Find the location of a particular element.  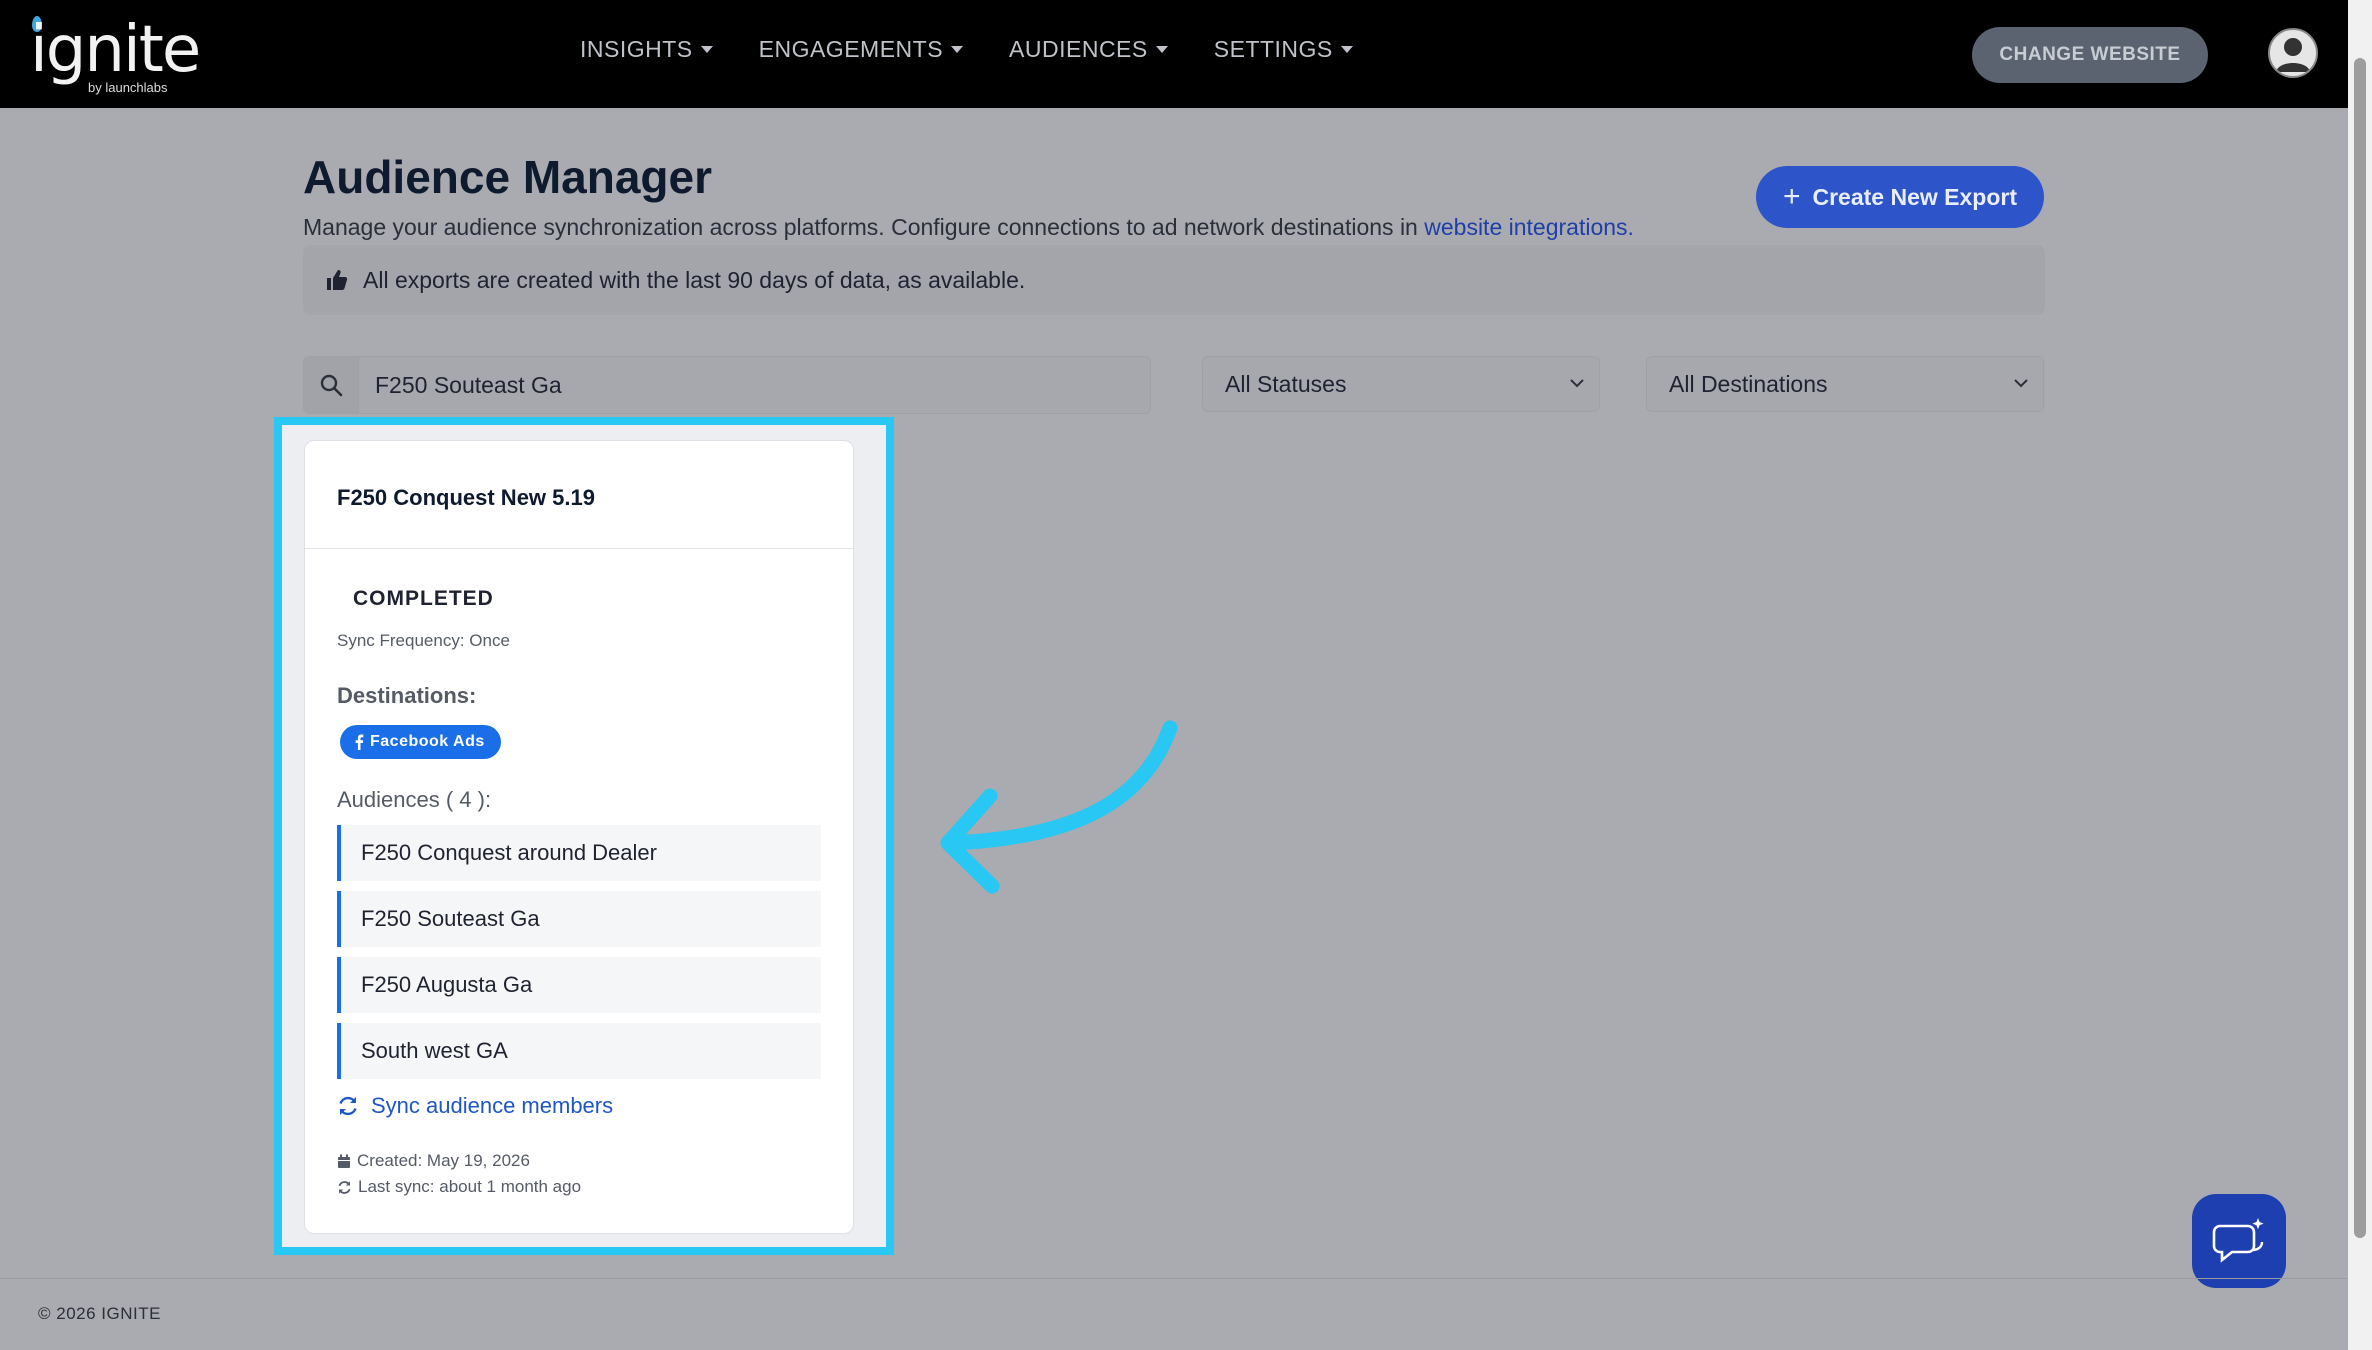

list-item: F250 Conquest around Dealer is located at coordinates (579, 853).